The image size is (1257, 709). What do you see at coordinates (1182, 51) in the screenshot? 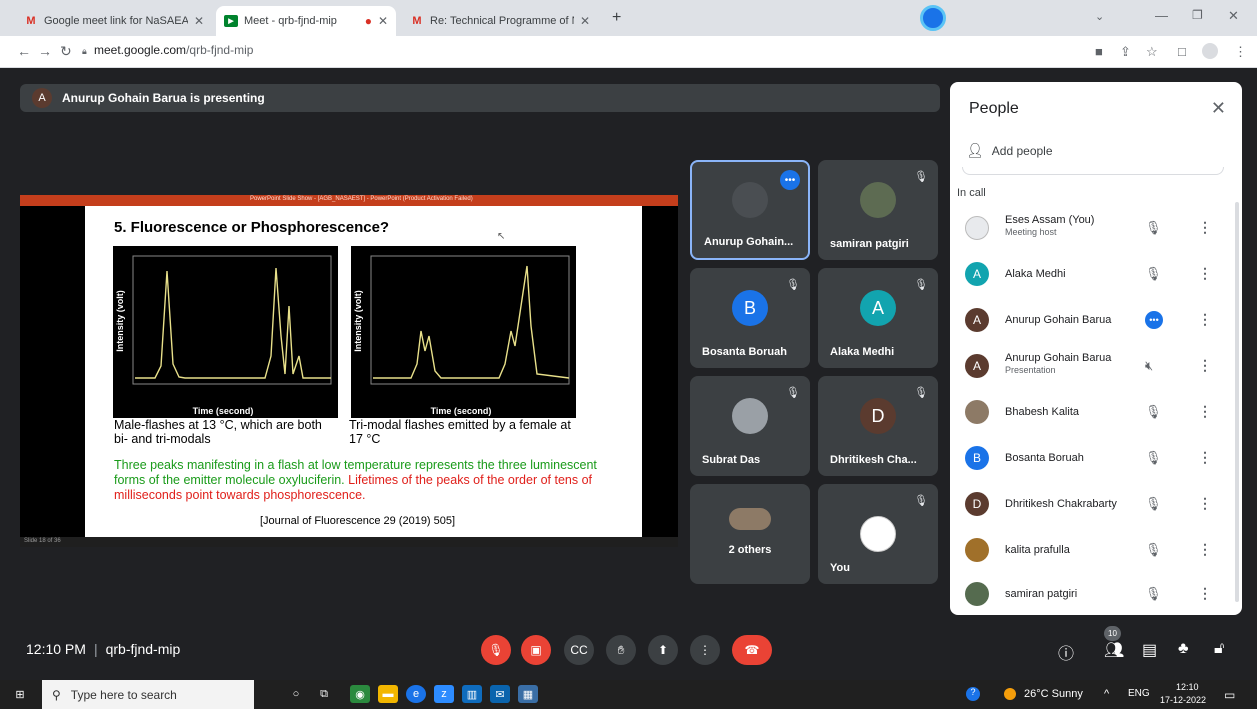
I see `sidebar-icon: □` at bounding box center [1182, 51].